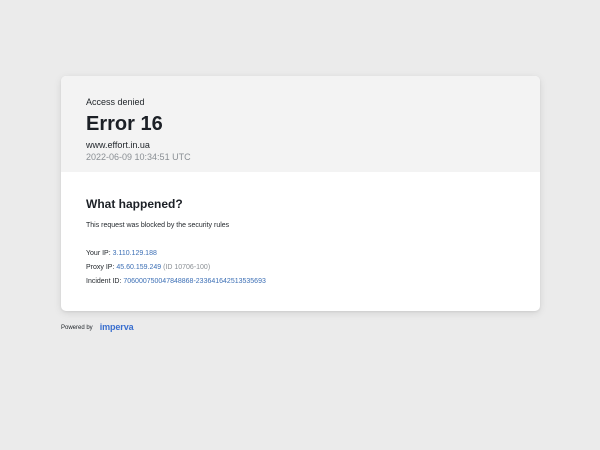 This screenshot has height=450, width=600. What do you see at coordinates (138, 157) in the screenshot?
I see `timestamp-text: 2022-06-09 10:34:51 UTC` at bounding box center [138, 157].